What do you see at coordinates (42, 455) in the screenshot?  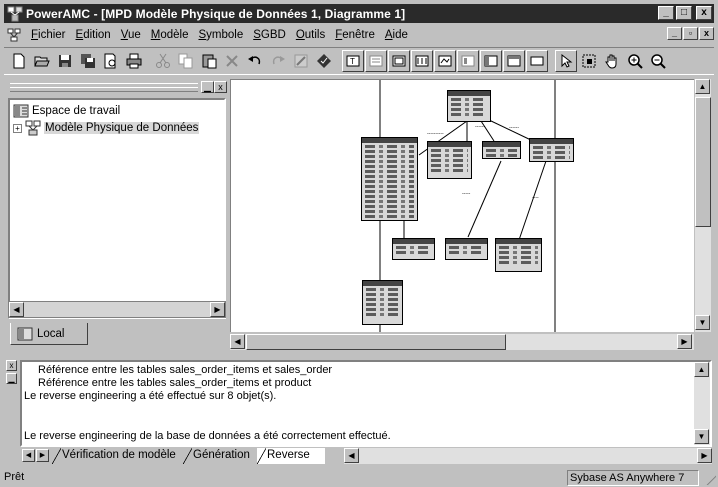 I see `tab-next-arrow-icon: ▶` at bounding box center [42, 455].